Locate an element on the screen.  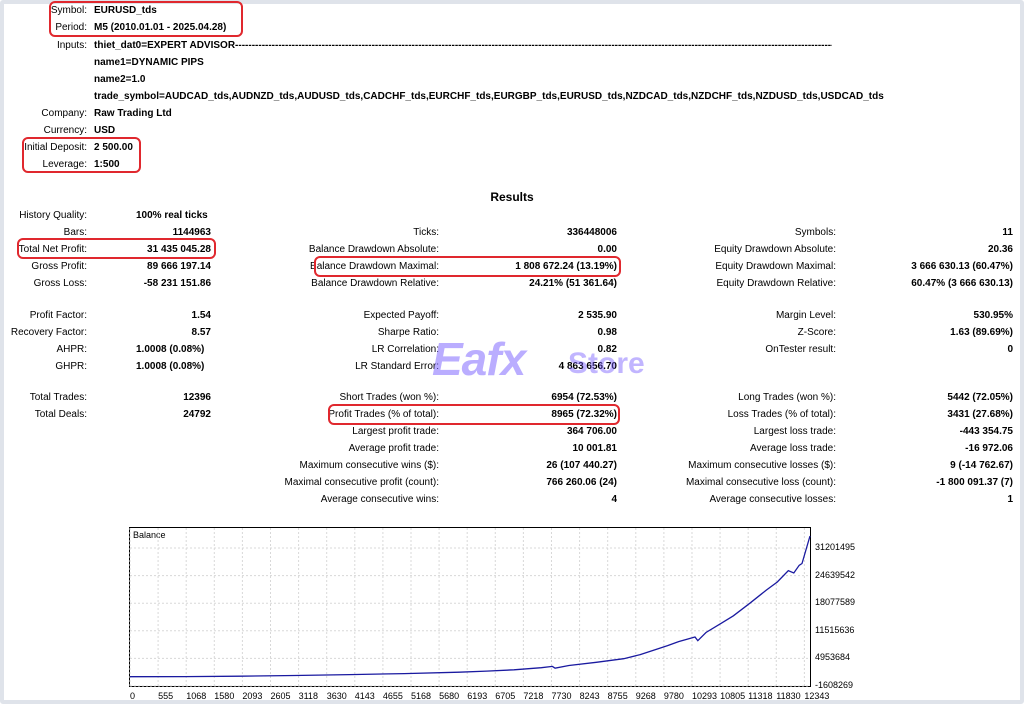
ghpr-label: GHPR: is located at coordinates (71, 366).